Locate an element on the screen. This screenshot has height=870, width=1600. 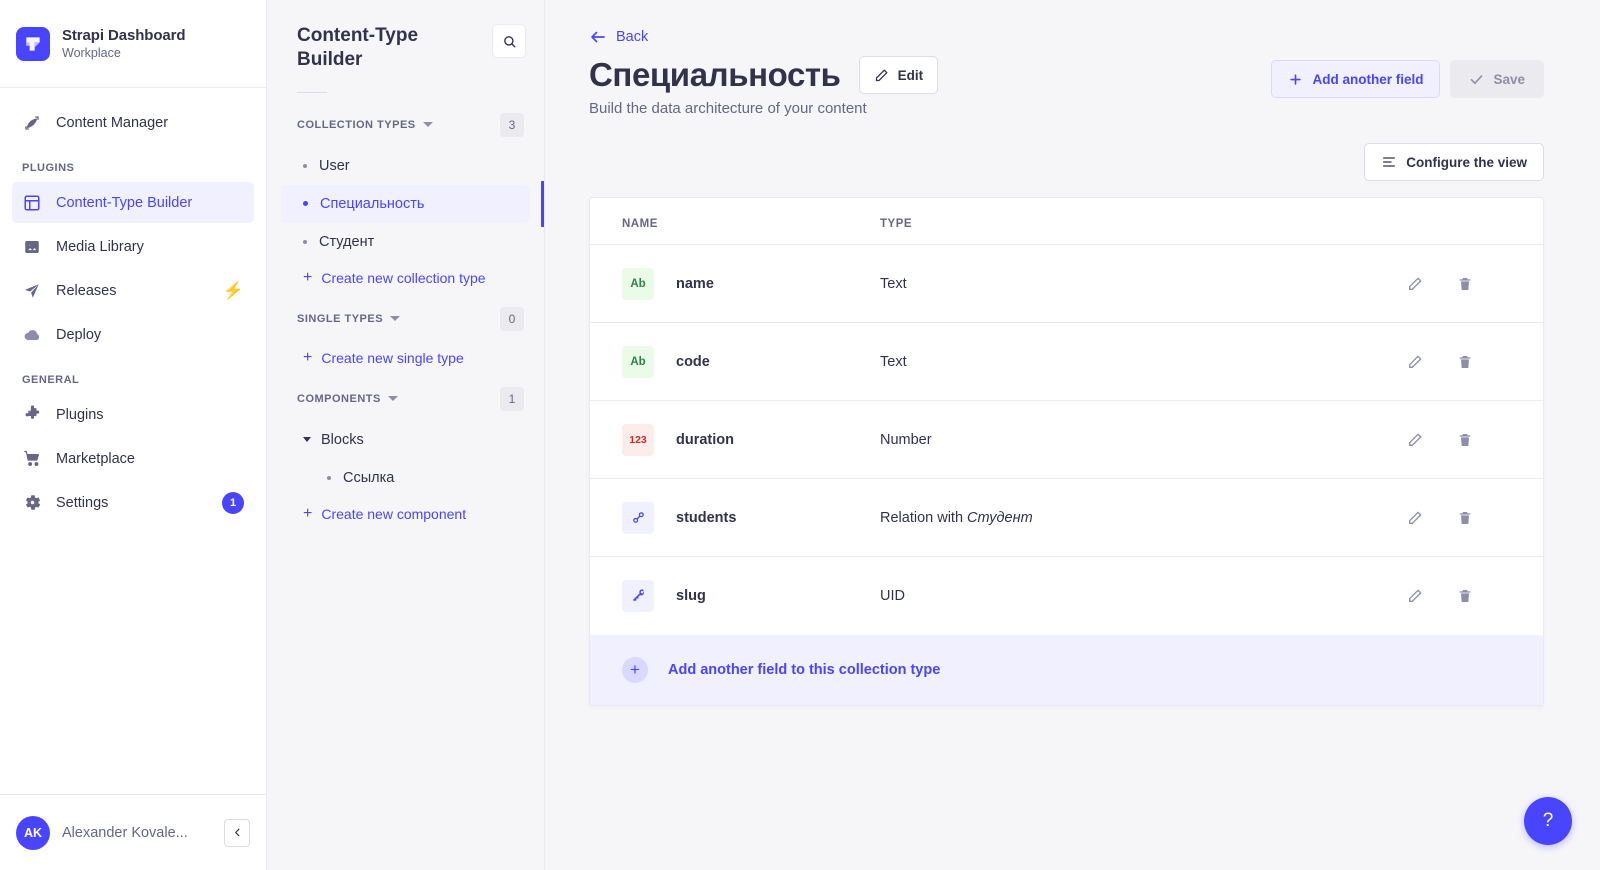
sidebar-item-media-library: Media Library is located at coordinates (133, 246).